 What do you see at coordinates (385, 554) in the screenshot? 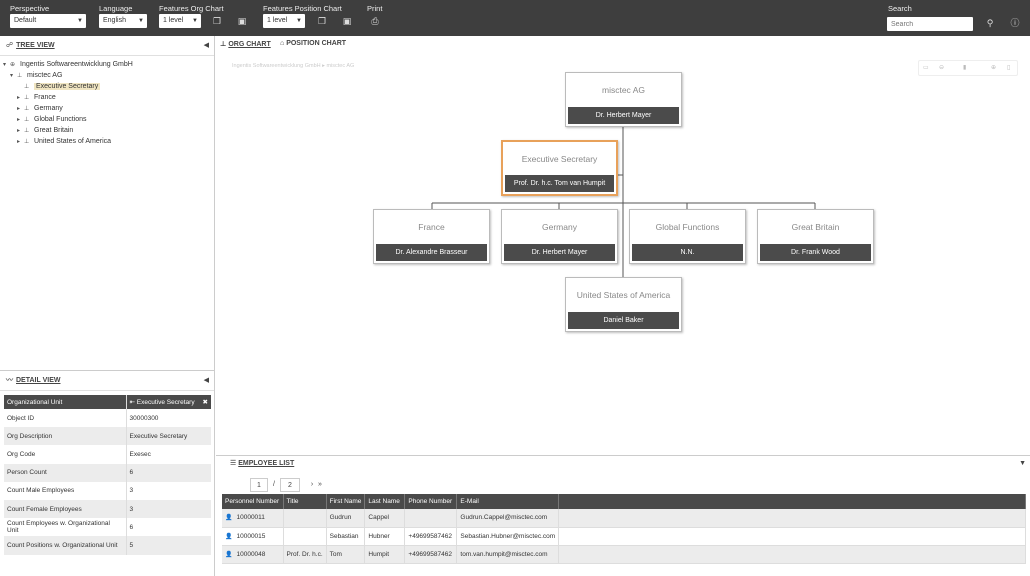
I see `last-name-cell: Humpit` at bounding box center [385, 554].